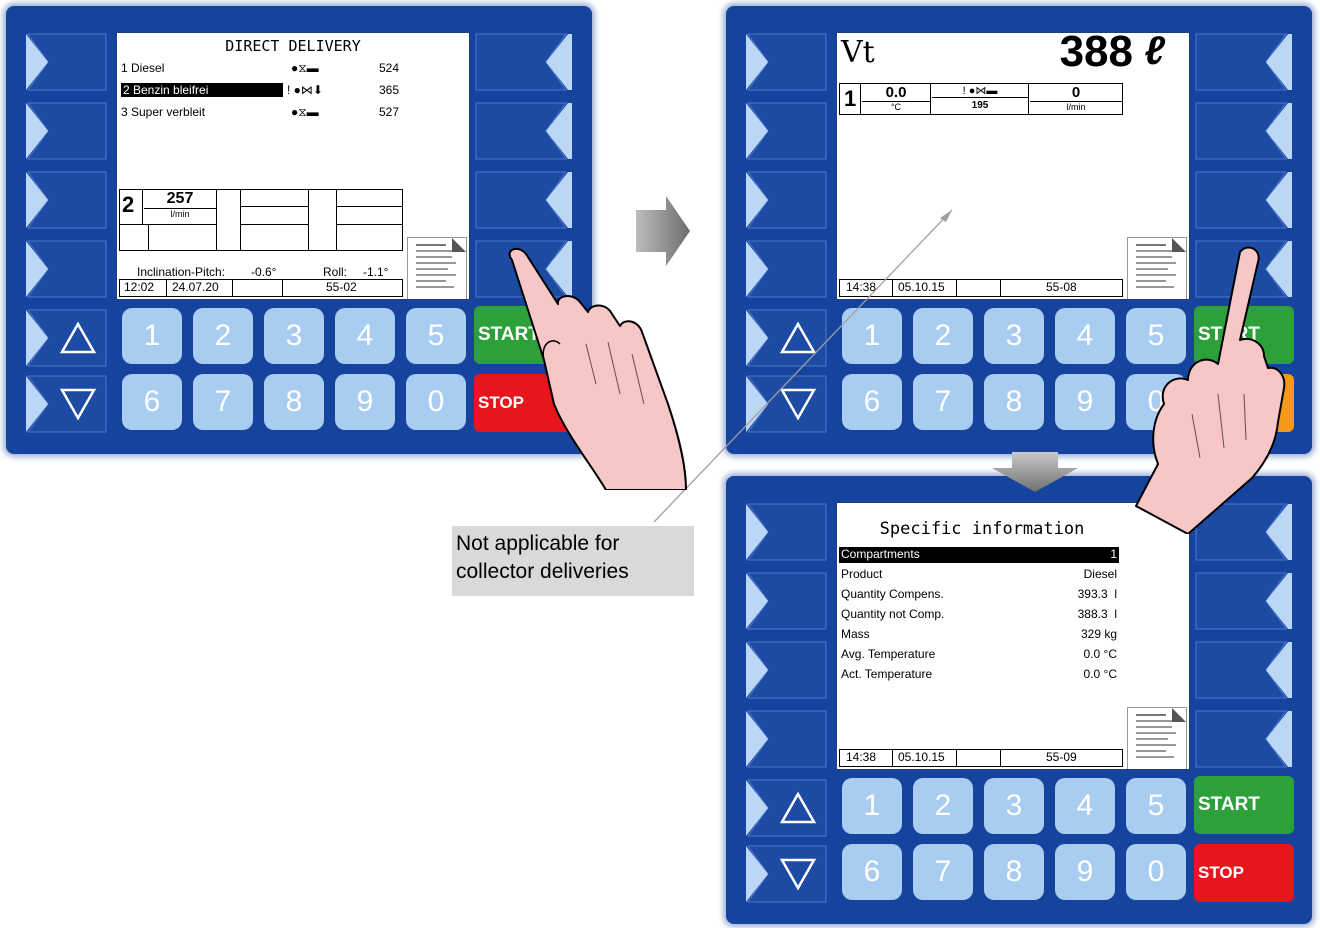  Describe the element at coordinates (538, 543) in the screenshot. I see `callout-line-1: Not applicable for` at that location.